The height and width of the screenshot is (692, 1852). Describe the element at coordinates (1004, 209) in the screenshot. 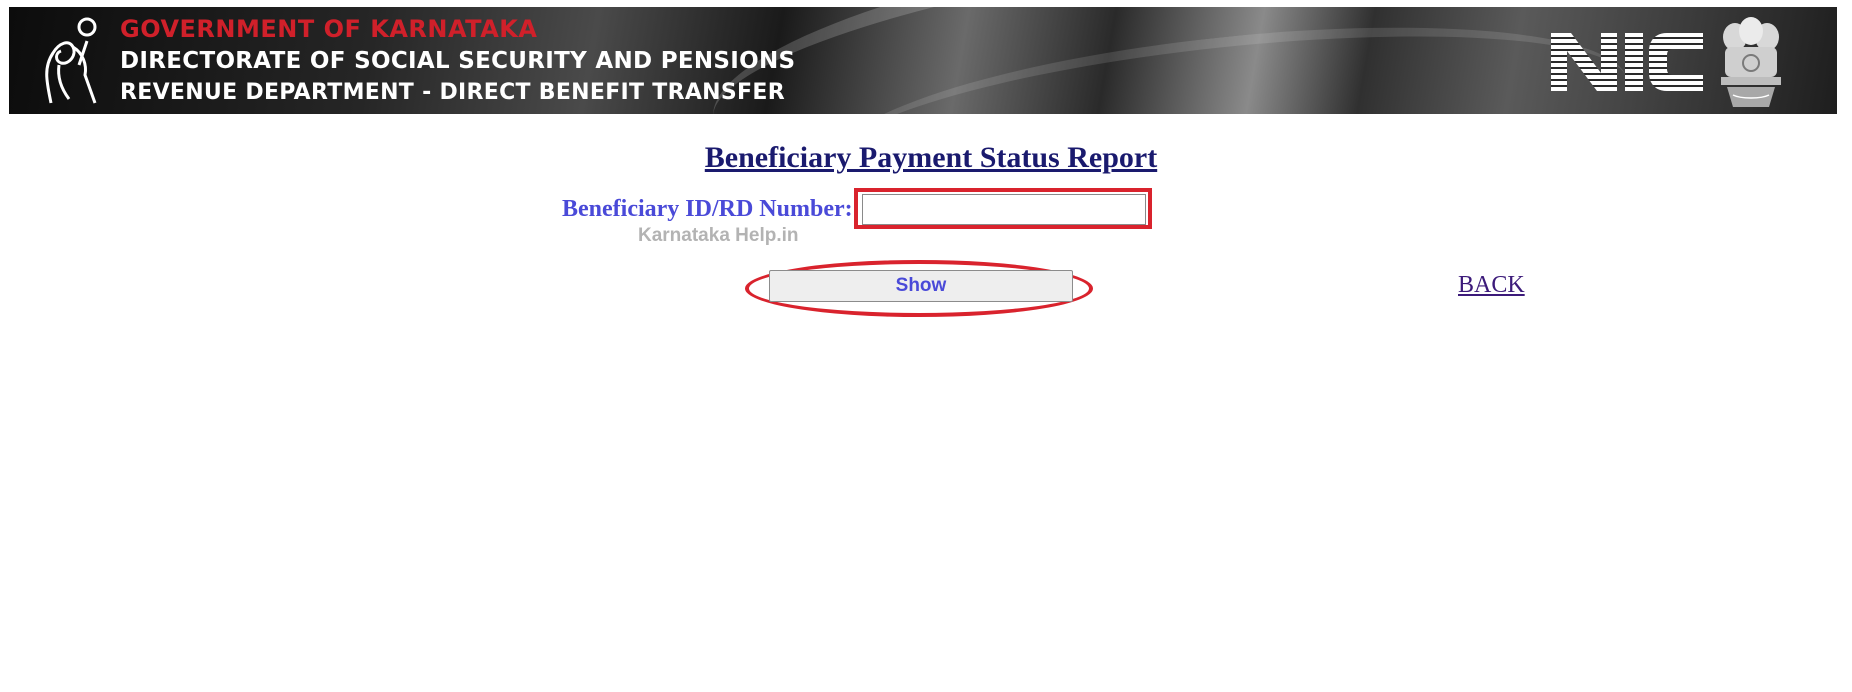

I see `beneficiary-id-input` at that location.